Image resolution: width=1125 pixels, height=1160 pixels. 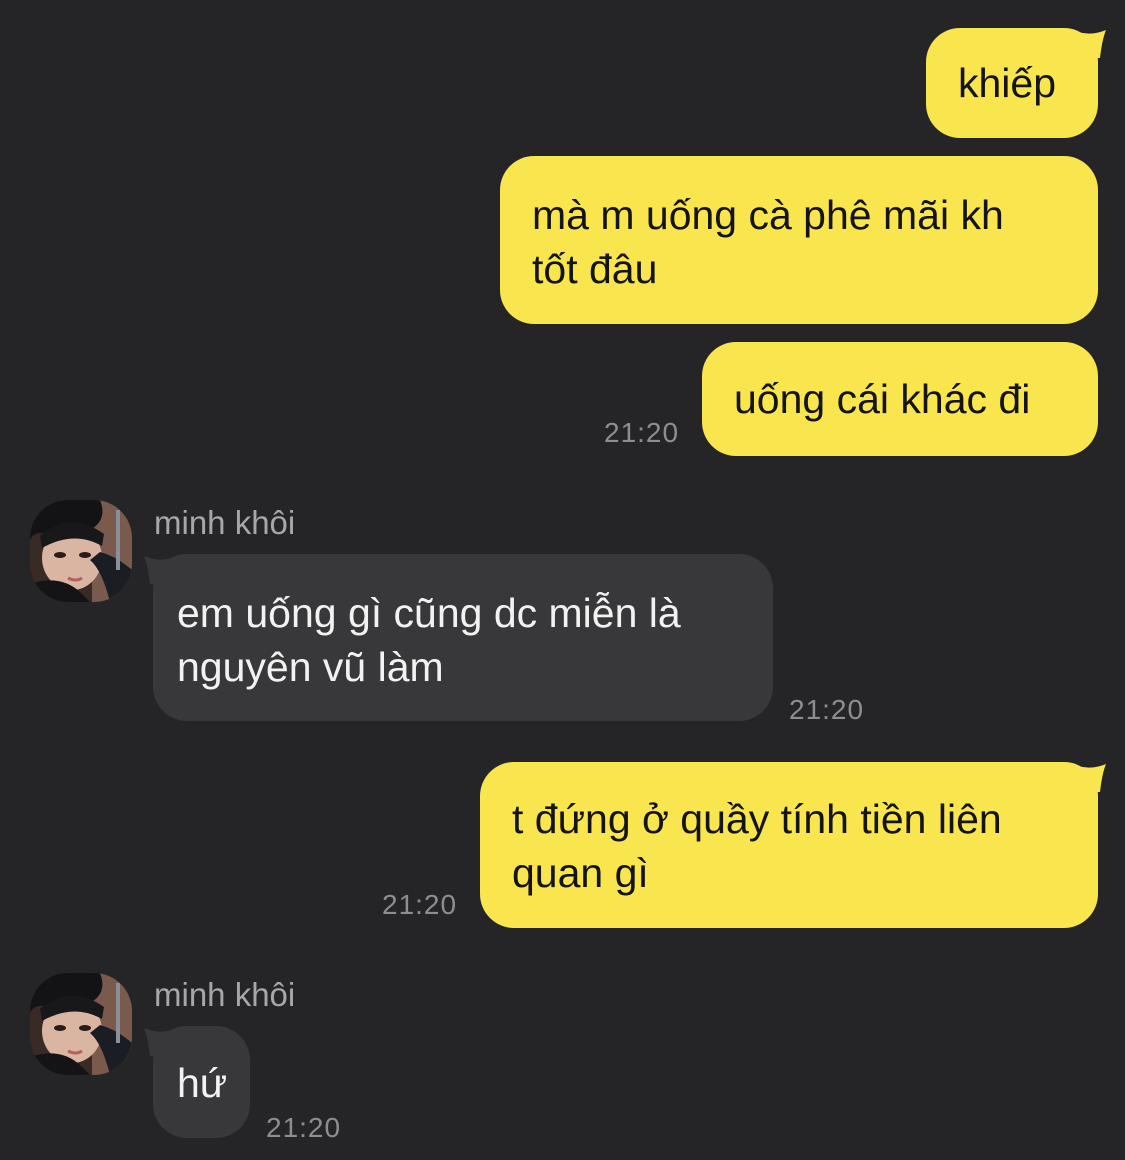 I want to click on message-text: em uống gì cũng dc miễn là nguyên vũ làm, so click(x=429, y=640).